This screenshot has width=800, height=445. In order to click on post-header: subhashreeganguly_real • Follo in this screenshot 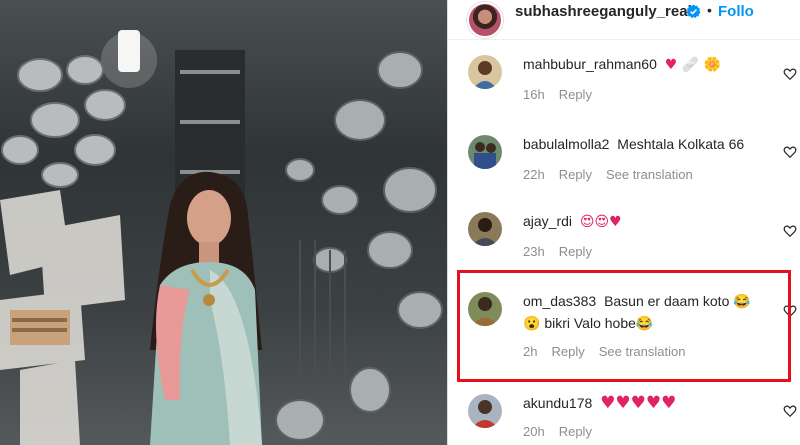, I will do `click(624, 20)`.